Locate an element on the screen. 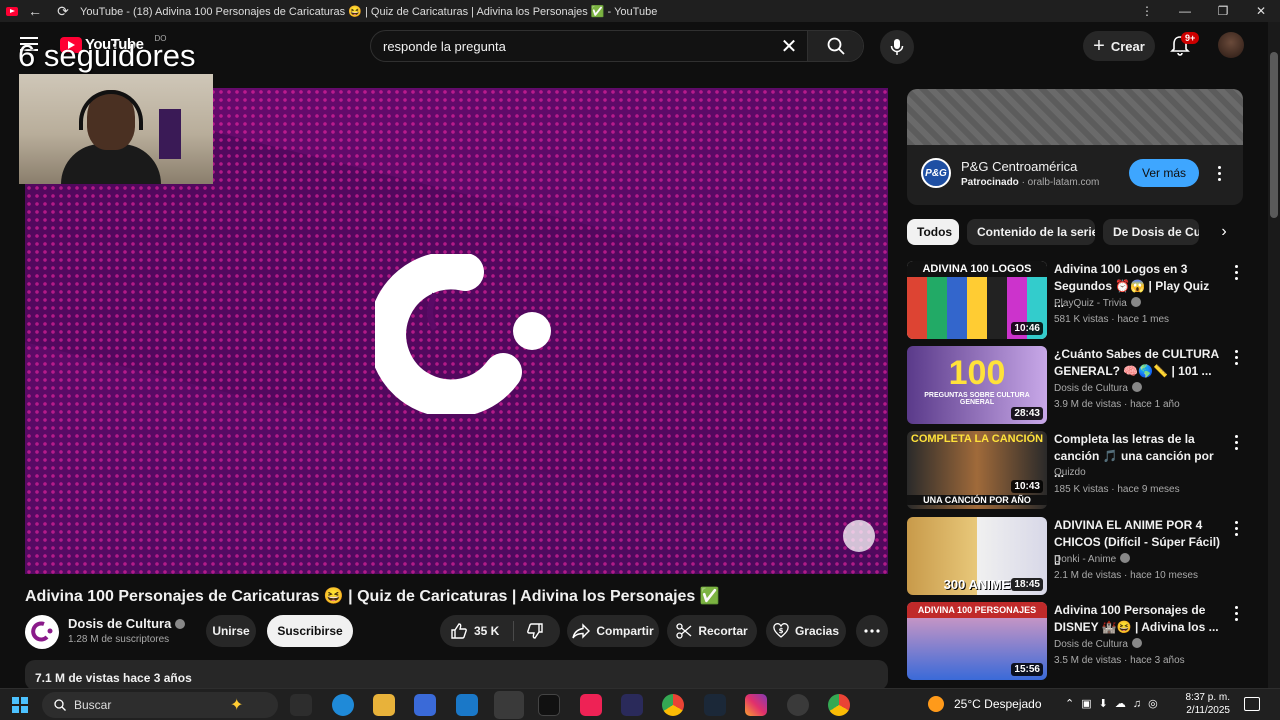 Image resolution: width=1280 pixels, height=720 pixels. chip-series-content: Contenido de la serie is located at coordinates (1031, 232).